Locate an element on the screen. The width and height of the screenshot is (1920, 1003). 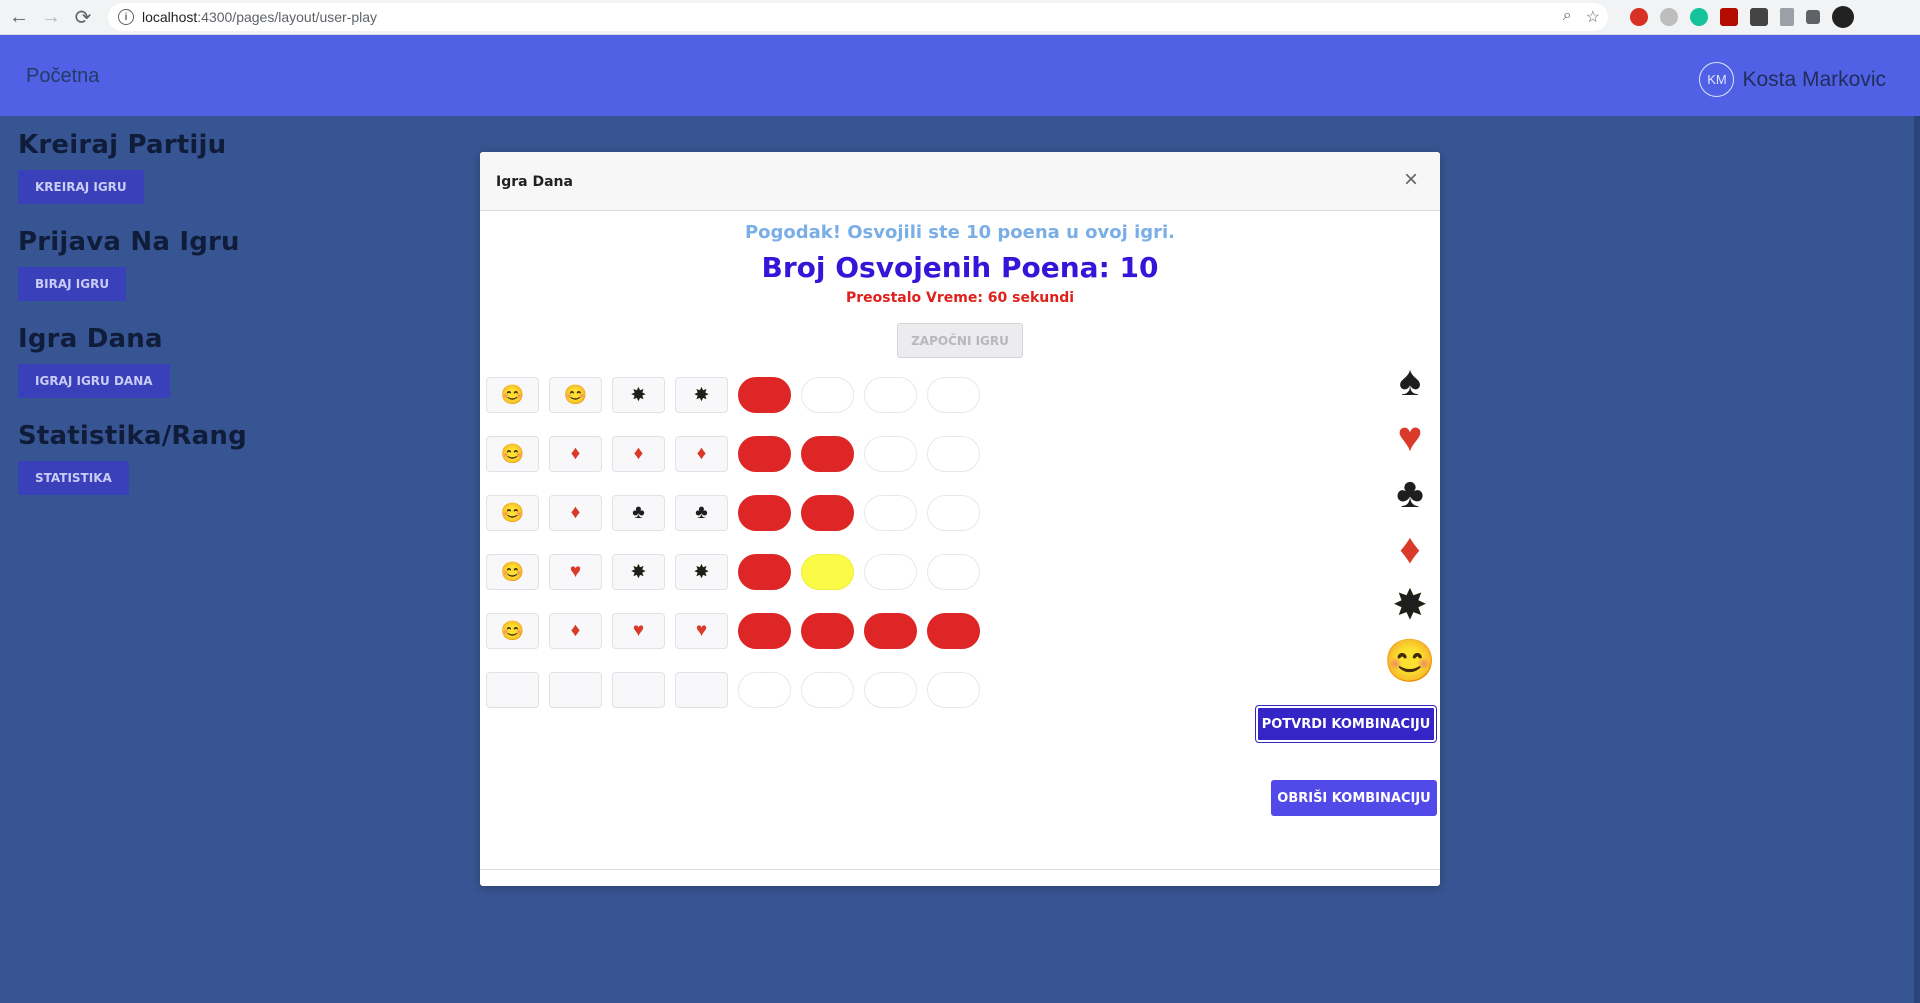
user-menu: KM Kosta Markovic is located at coordinates (1792, 79).